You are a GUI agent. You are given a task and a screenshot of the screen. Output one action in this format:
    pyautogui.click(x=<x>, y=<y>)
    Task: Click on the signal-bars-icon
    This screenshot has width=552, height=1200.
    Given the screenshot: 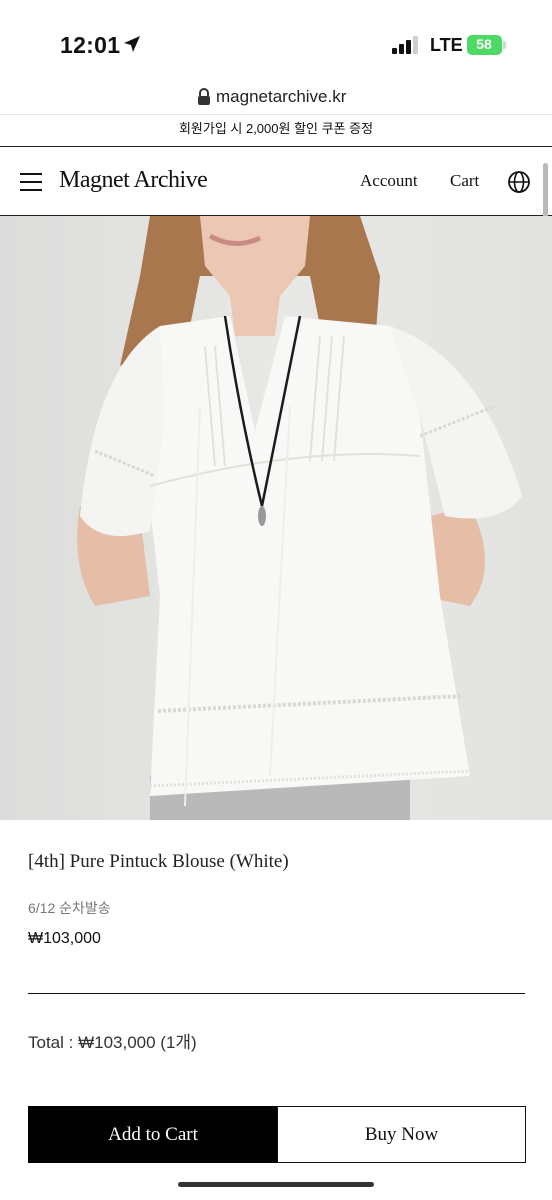 What is the action you would take?
    pyautogui.click(x=405, y=45)
    